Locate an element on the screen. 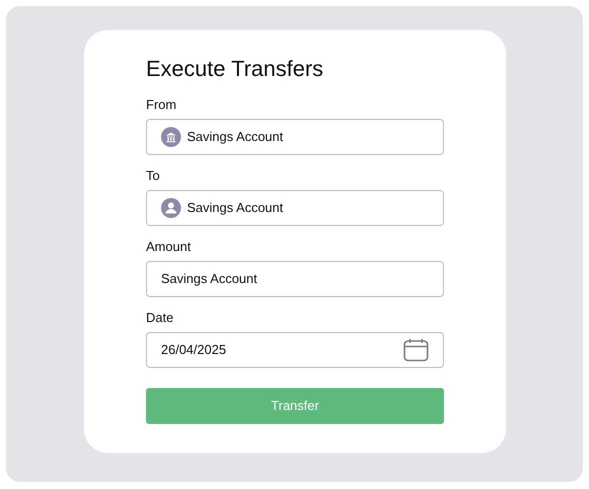  date-field: 26/04/2025 is located at coordinates (295, 350).